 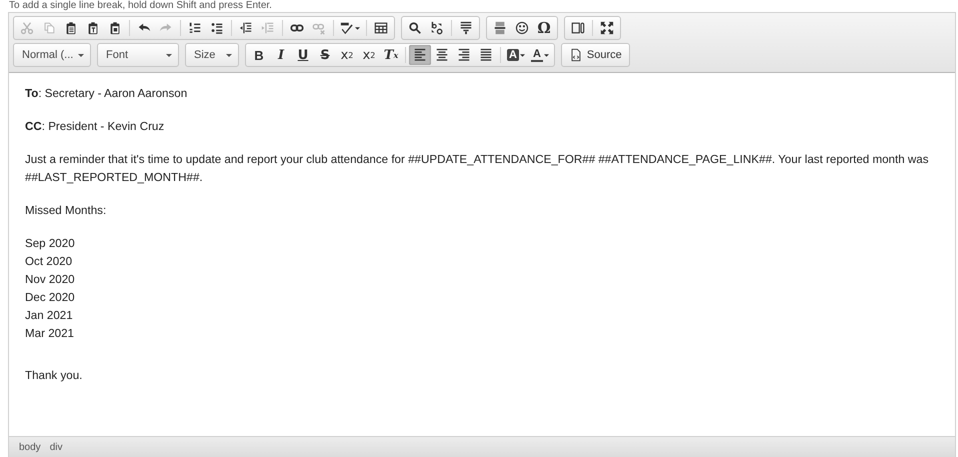 I want to click on align-left-icon, so click(x=420, y=55).